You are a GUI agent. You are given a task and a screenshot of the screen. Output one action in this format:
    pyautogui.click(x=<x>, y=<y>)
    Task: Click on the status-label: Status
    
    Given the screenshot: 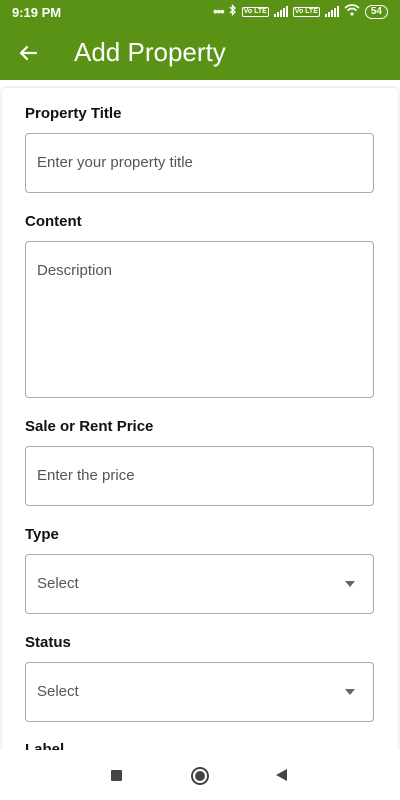 What is the action you would take?
    pyautogui.click(x=48, y=642)
    